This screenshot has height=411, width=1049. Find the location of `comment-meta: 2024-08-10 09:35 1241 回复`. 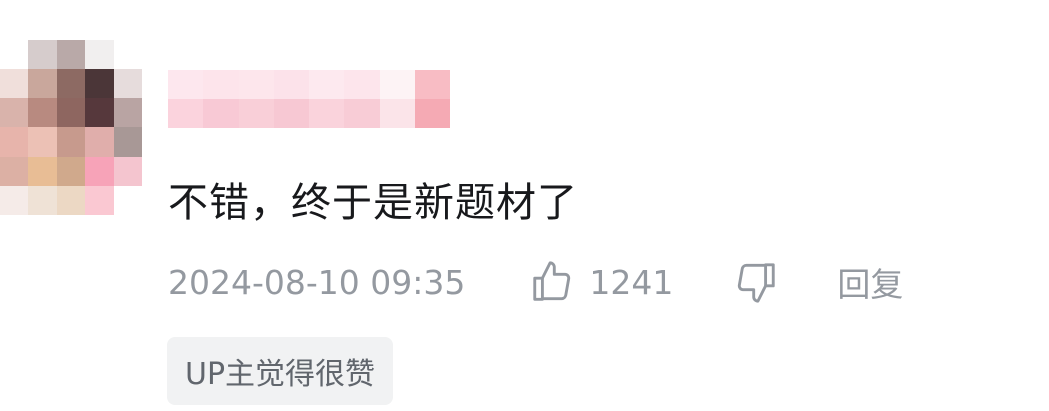

comment-meta: 2024-08-10 09:35 1241 回复 is located at coordinates (535, 282).